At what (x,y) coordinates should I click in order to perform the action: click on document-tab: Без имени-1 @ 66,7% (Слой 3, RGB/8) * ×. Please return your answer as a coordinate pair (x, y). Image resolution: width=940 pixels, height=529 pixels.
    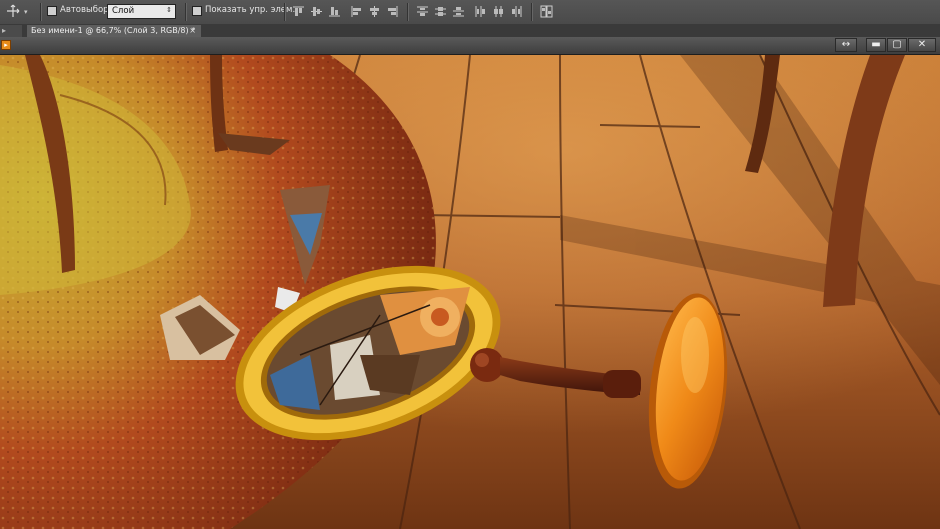
    Looking at the image, I should click on (114, 31).